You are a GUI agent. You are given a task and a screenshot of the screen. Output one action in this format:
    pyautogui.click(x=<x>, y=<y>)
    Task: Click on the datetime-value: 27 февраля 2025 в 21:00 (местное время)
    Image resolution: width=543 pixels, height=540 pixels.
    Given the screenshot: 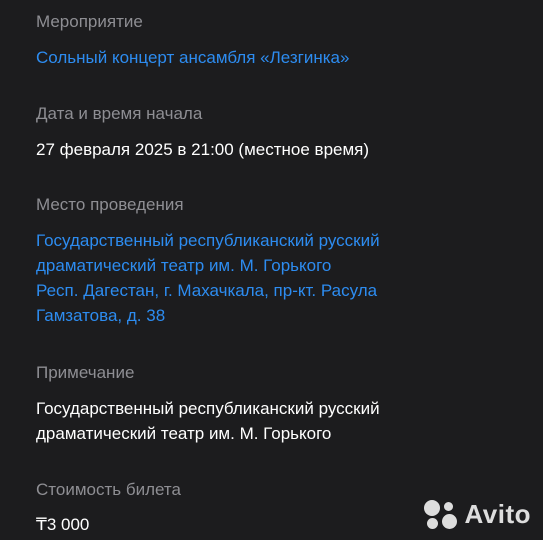 What is the action you would take?
    pyautogui.click(x=203, y=149)
    